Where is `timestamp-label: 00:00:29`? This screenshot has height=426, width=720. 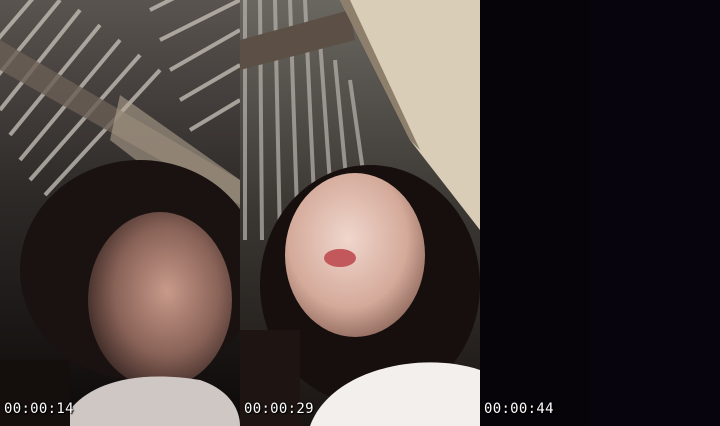 timestamp-label: 00:00:29 is located at coordinates (279, 409).